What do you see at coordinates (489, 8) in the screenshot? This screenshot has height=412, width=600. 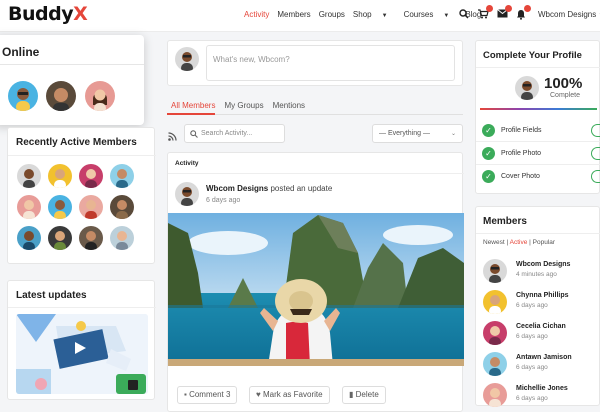 I see `cart-badge` at bounding box center [489, 8].